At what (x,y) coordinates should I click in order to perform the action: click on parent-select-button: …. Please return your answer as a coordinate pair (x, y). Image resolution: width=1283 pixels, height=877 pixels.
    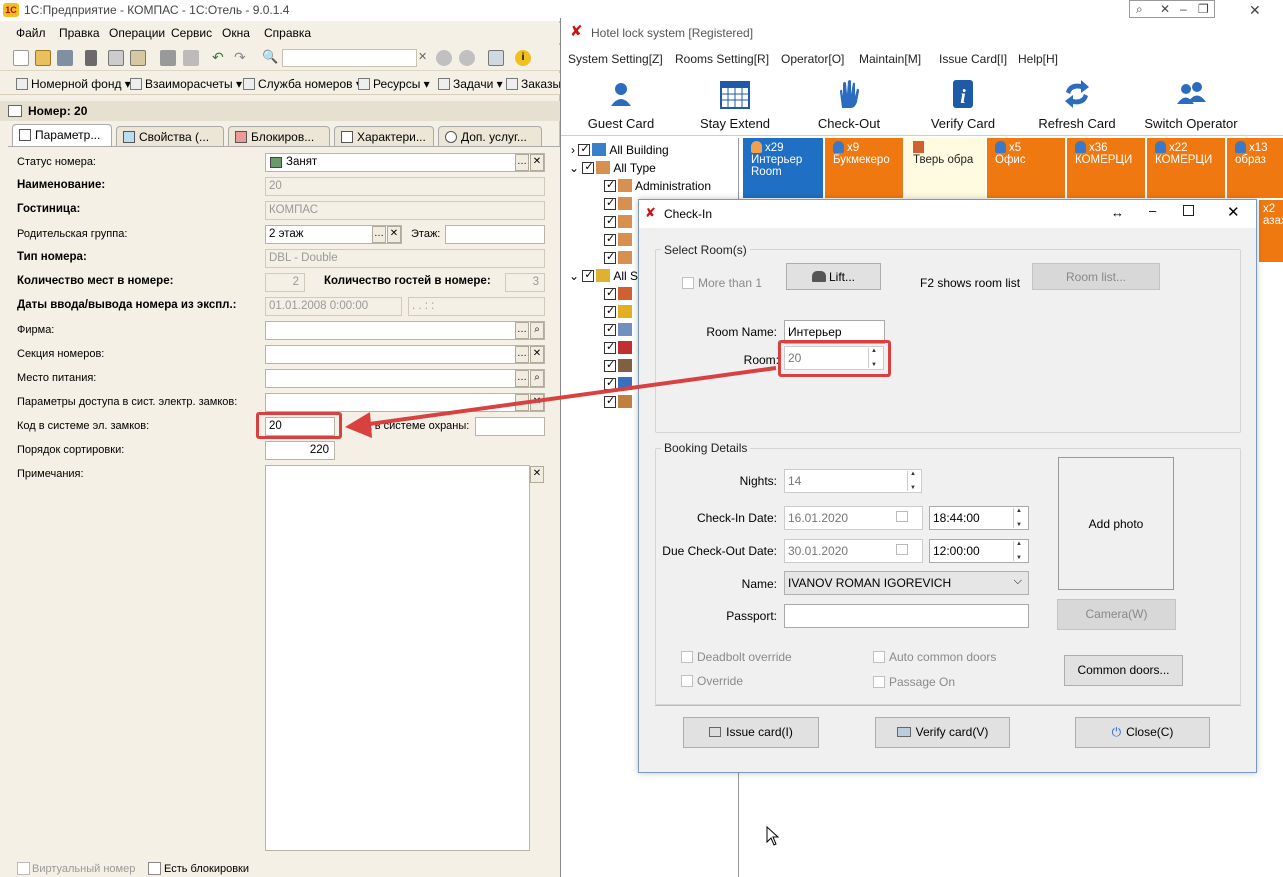
    Looking at the image, I should click on (379, 234).